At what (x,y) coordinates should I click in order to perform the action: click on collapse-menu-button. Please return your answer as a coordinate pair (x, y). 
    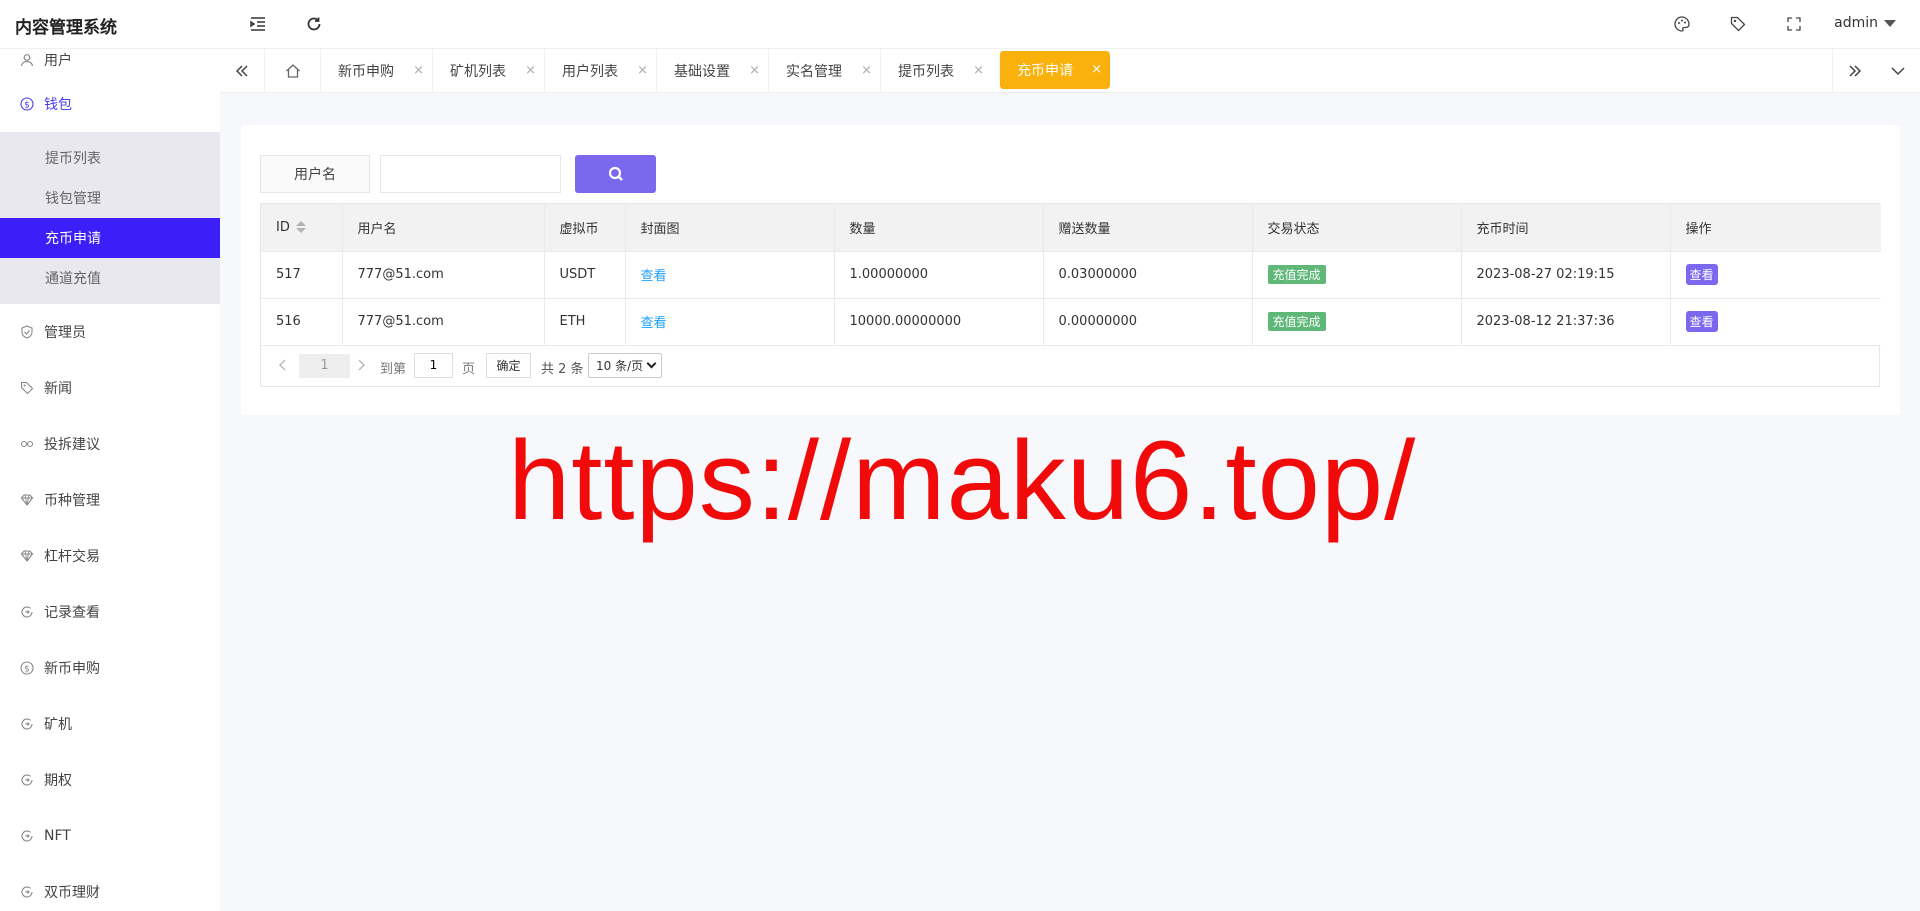
    Looking at the image, I should click on (258, 24).